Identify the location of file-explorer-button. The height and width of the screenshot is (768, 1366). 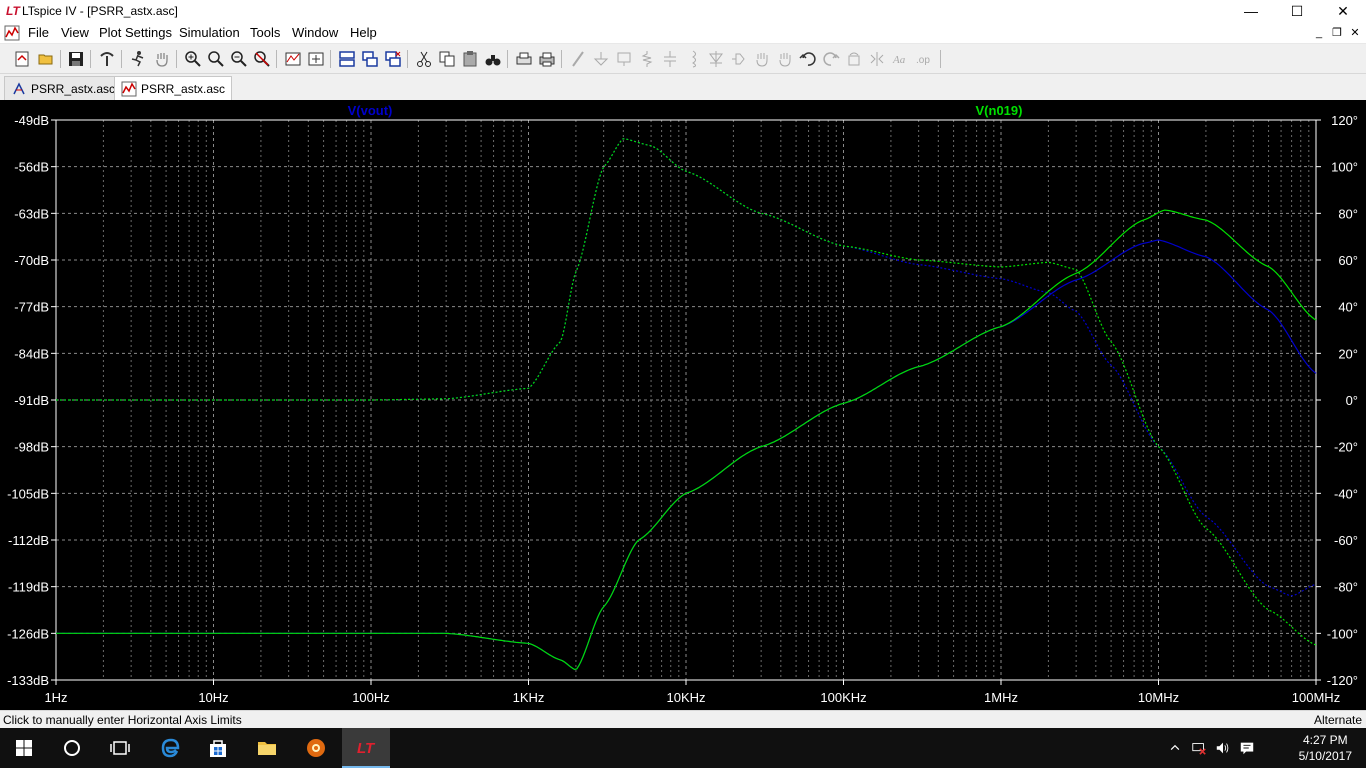
(267, 748).